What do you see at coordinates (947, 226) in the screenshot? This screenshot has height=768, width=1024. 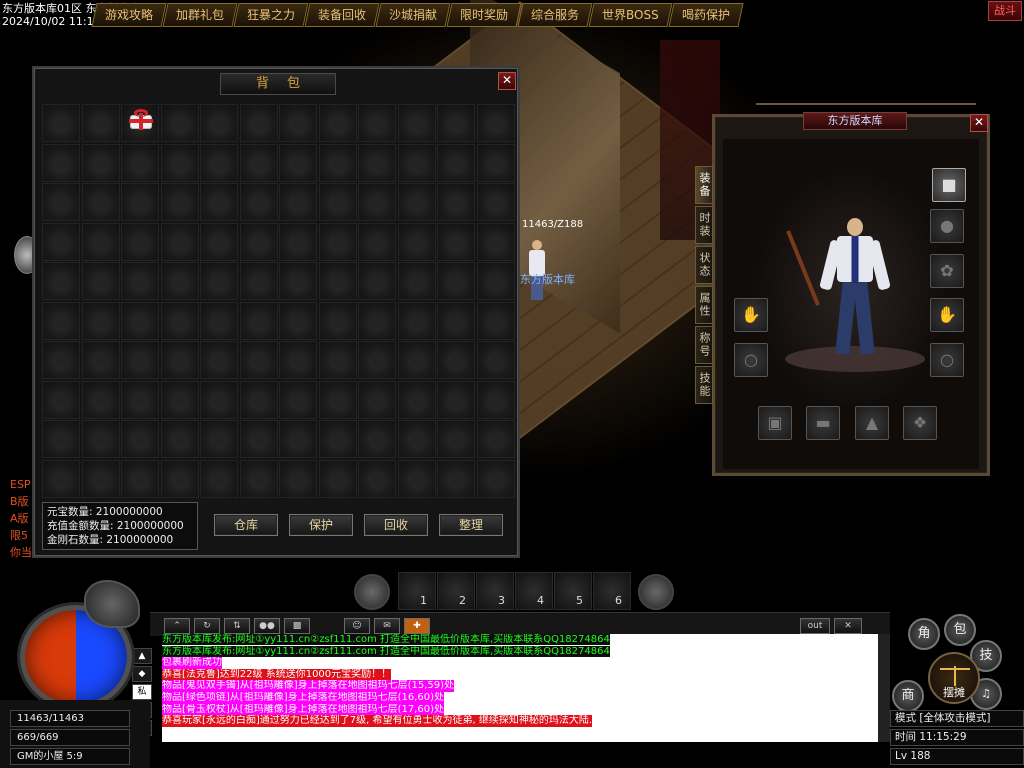 I see `necklace-slot: ●` at bounding box center [947, 226].